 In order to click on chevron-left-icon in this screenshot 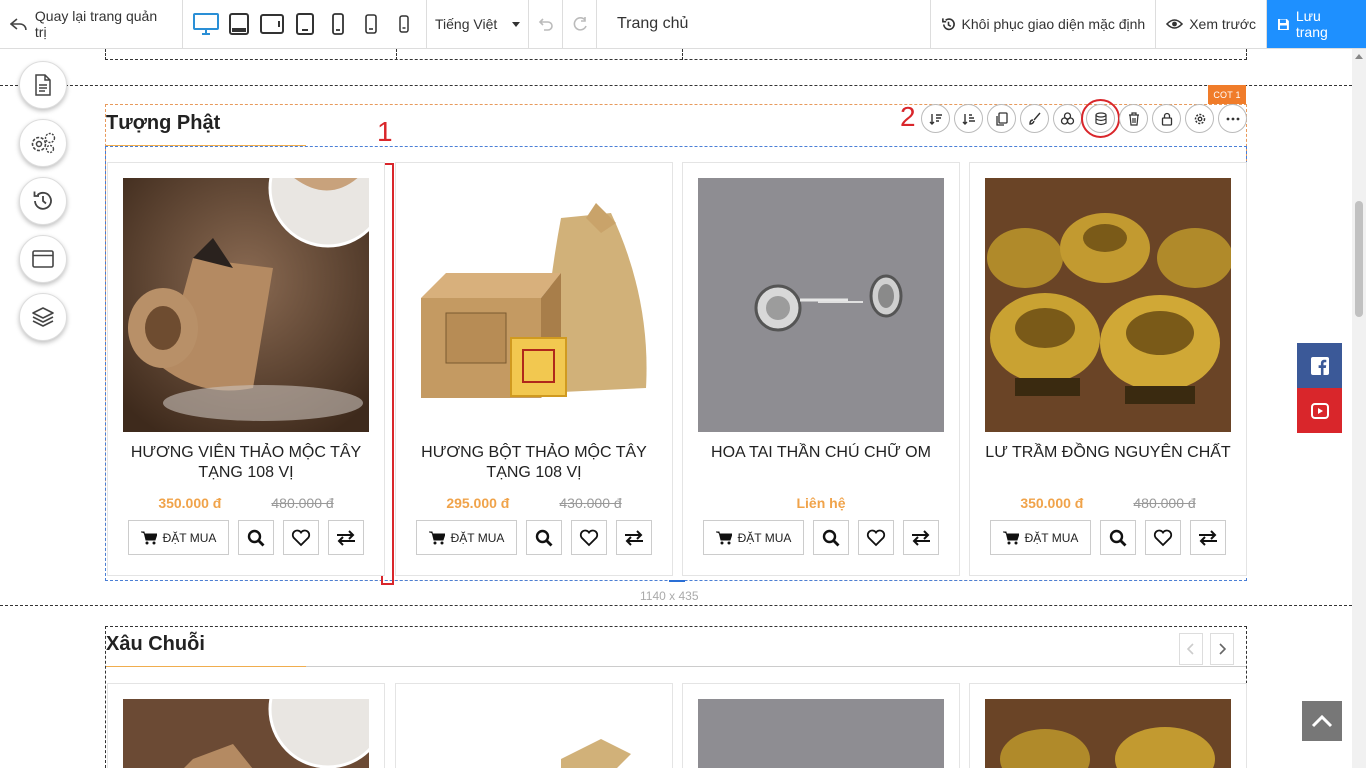, I will do `click(1190, 649)`.